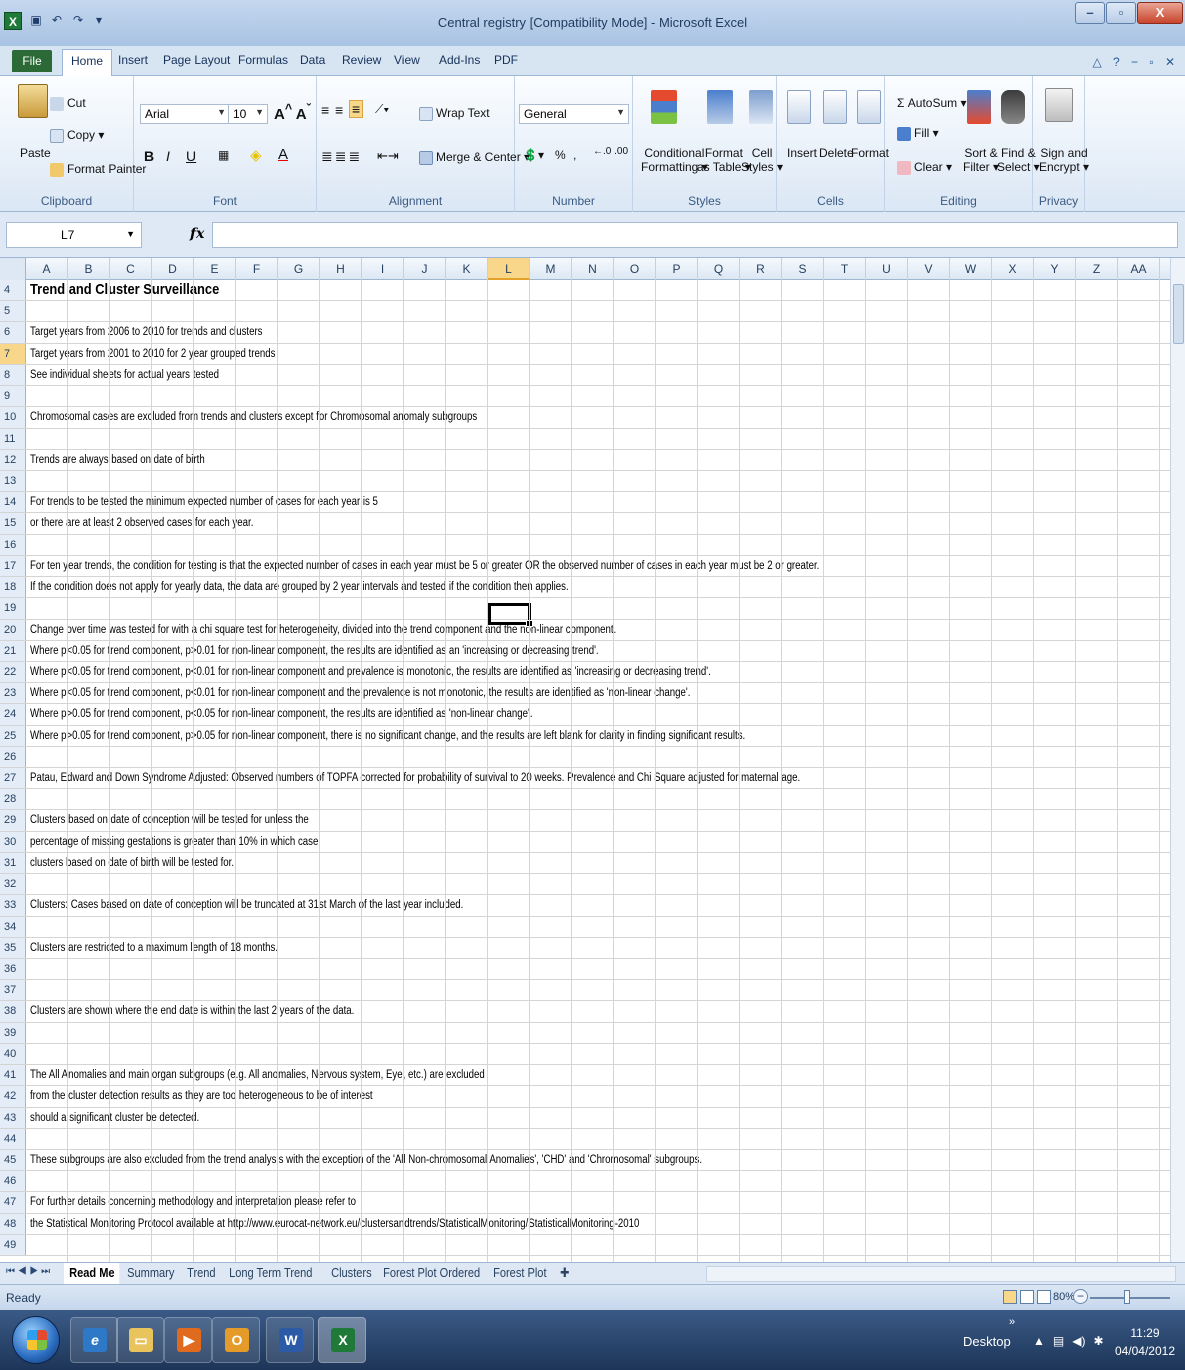  I want to click on insert-cells-button: Insert, so click(802, 153).